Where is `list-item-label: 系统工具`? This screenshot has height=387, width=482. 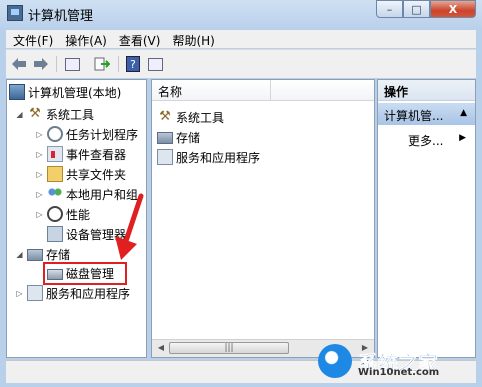
list-item-label: 系统工具 is located at coordinates (200, 117).